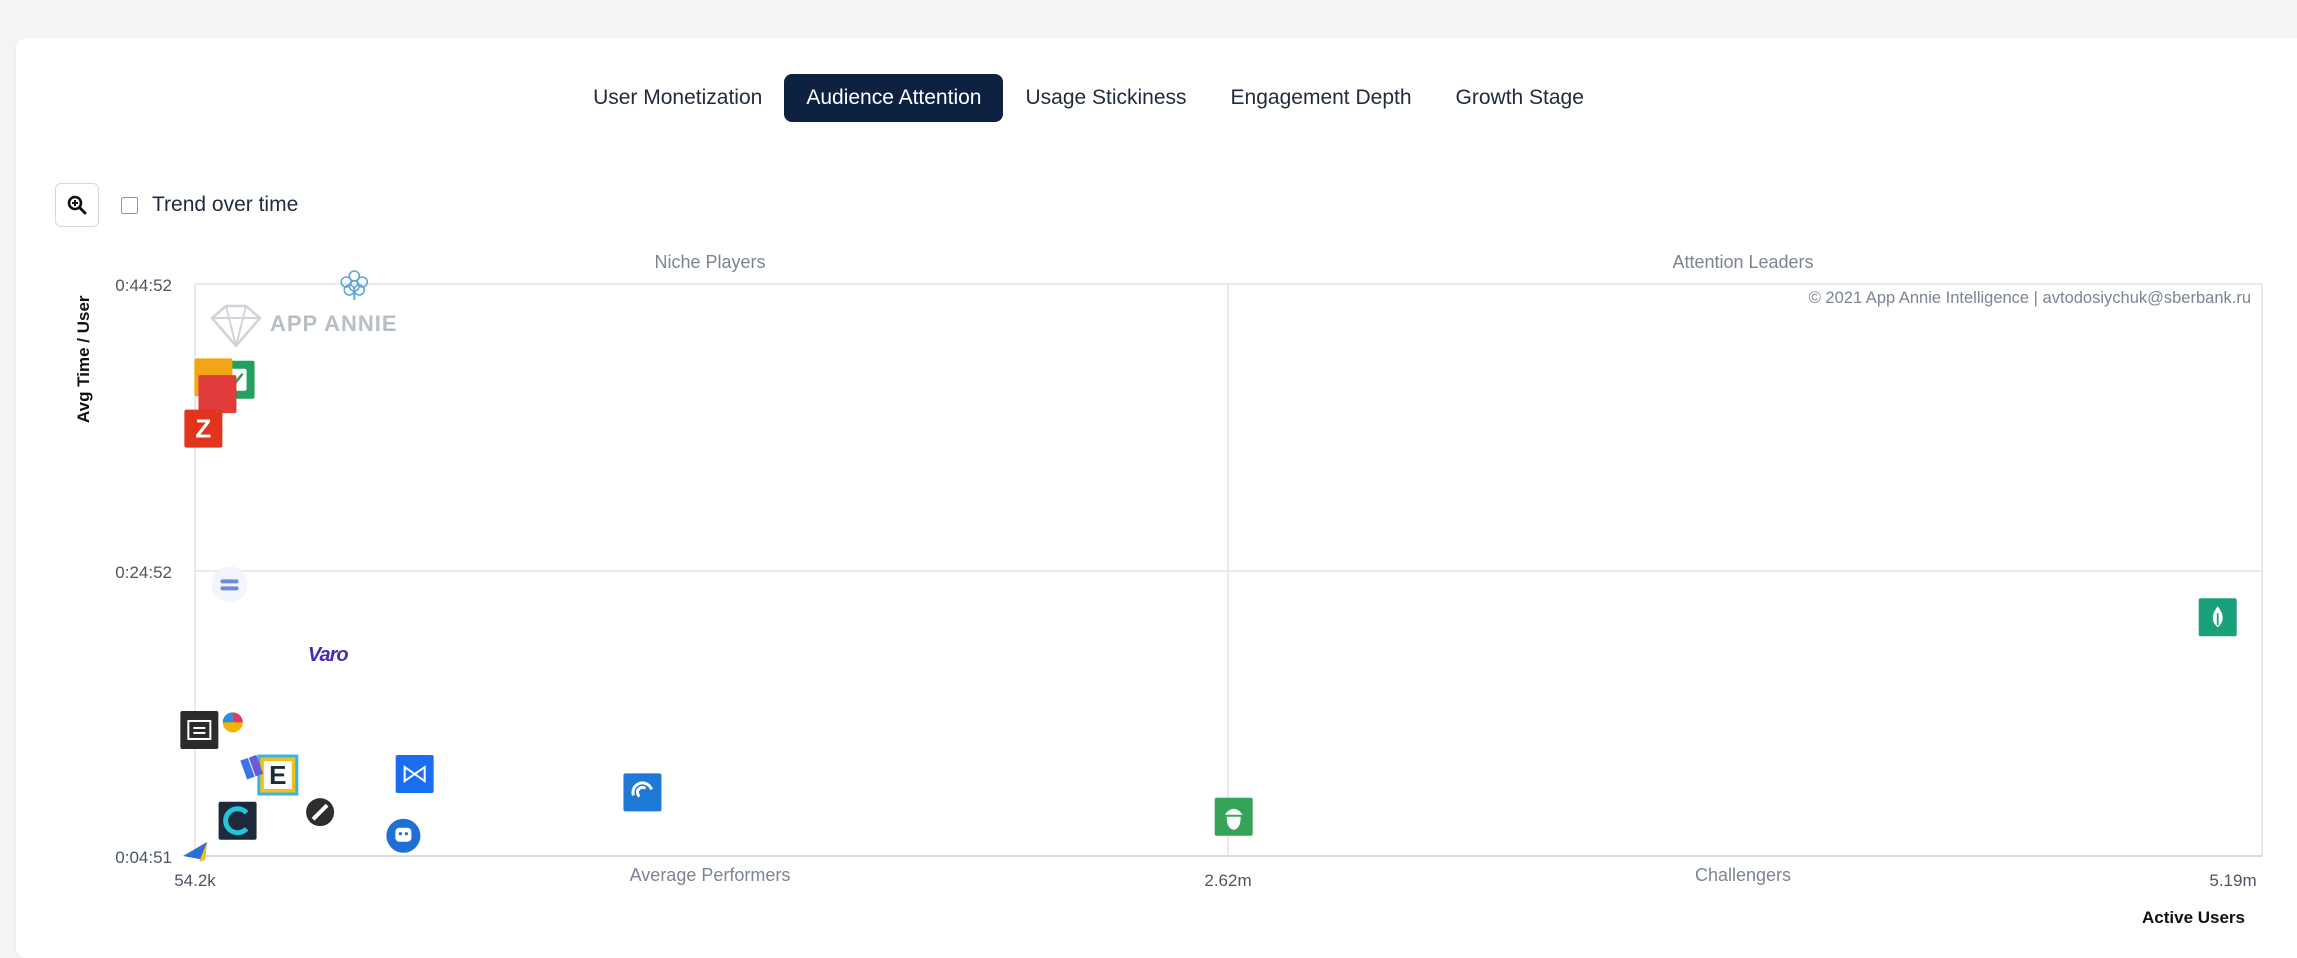 The height and width of the screenshot is (958, 2297). Describe the element at coordinates (414, 774) in the screenshot. I see `data-point-bowtie` at that location.